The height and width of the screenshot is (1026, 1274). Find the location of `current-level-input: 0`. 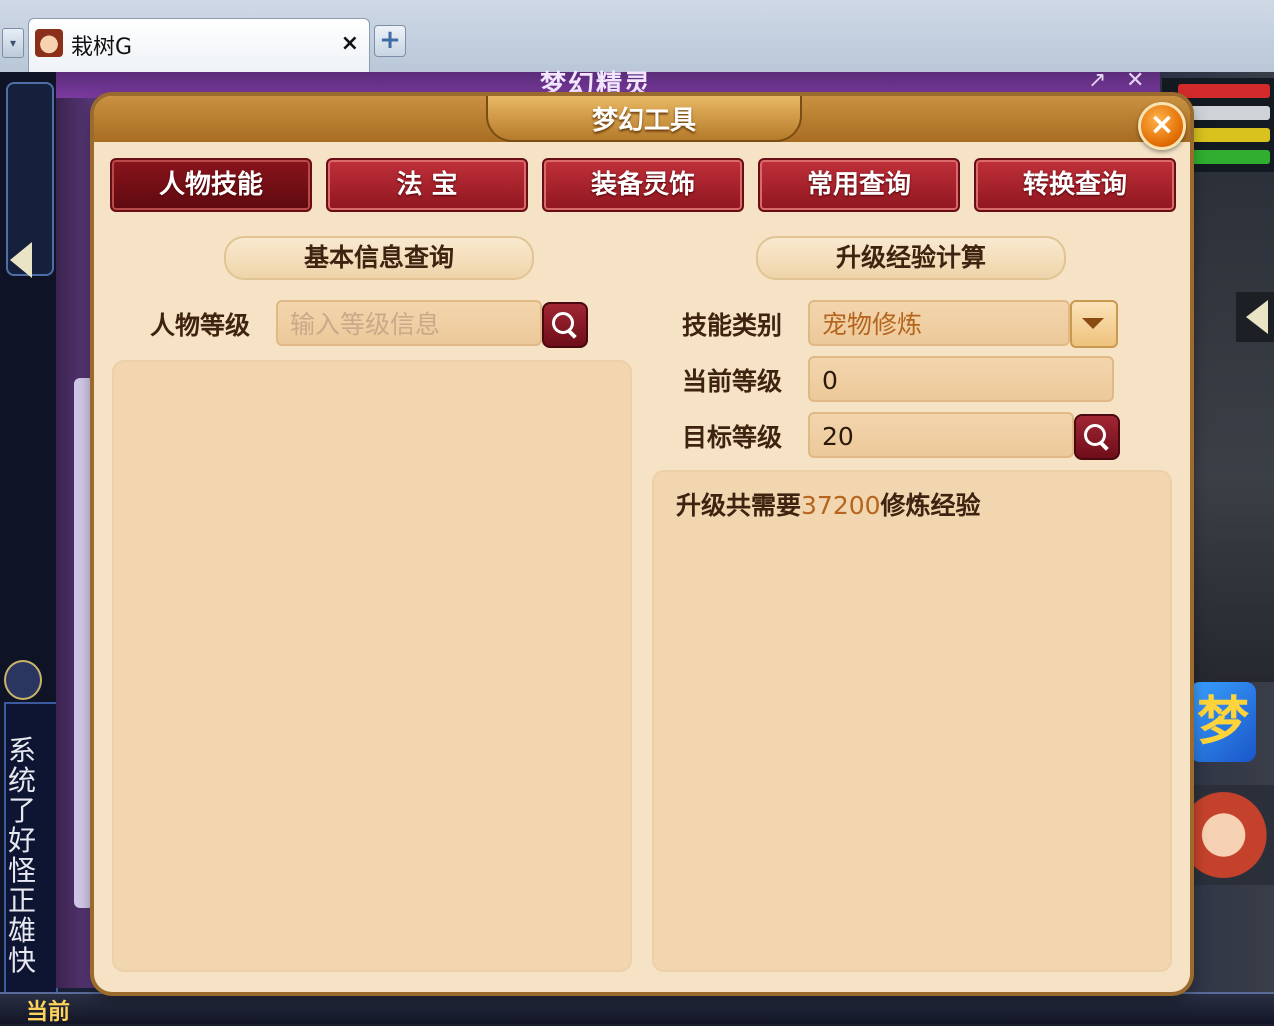

current-level-input: 0 is located at coordinates (961, 379).